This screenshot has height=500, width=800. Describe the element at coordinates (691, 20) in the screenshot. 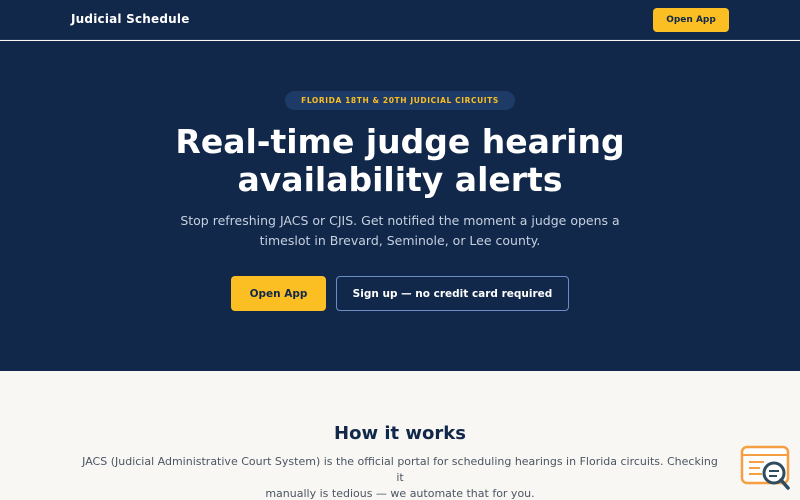

I see `header-open-app-button: Open App` at that location.